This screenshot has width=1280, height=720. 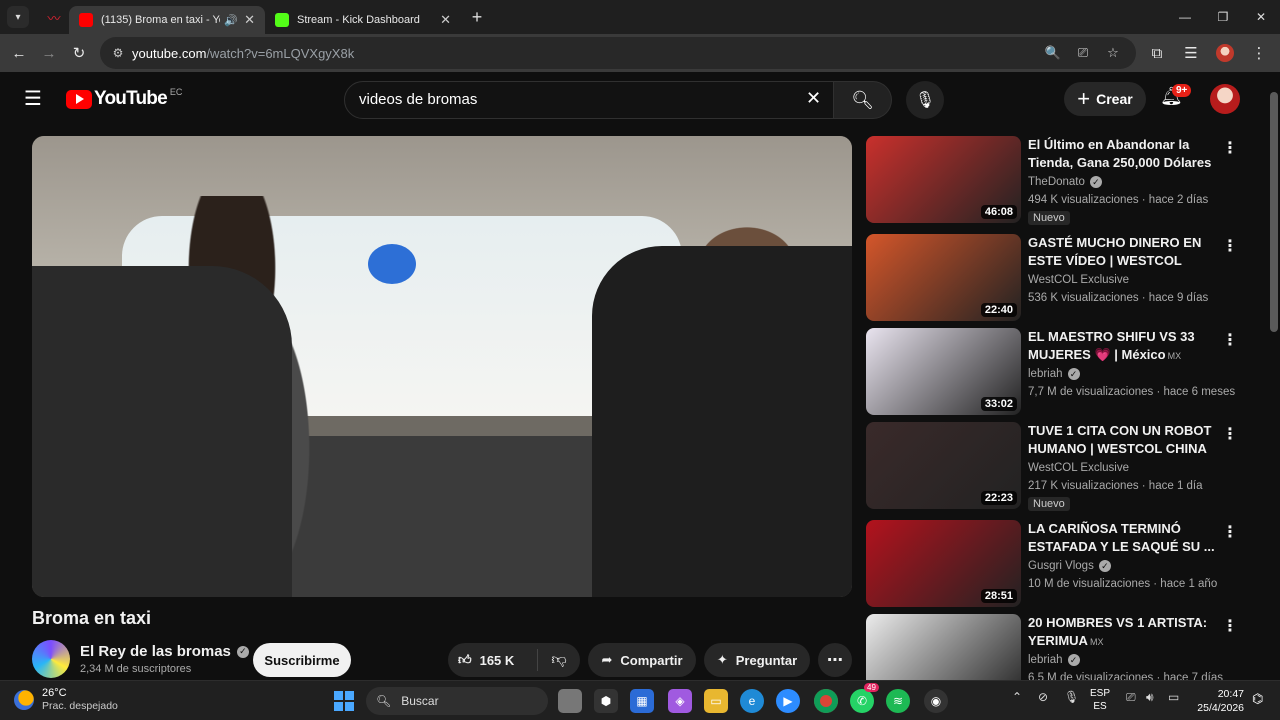 What do you see at coordinates (1257, 699) in the screenshot?
I see `notification-center-icon: ⌬` at bounding box center [1257, 699].